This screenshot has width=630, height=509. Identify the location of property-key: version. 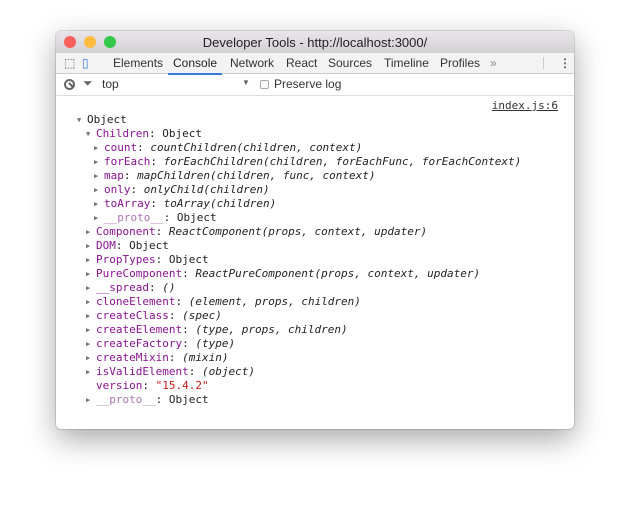
(119, 385).